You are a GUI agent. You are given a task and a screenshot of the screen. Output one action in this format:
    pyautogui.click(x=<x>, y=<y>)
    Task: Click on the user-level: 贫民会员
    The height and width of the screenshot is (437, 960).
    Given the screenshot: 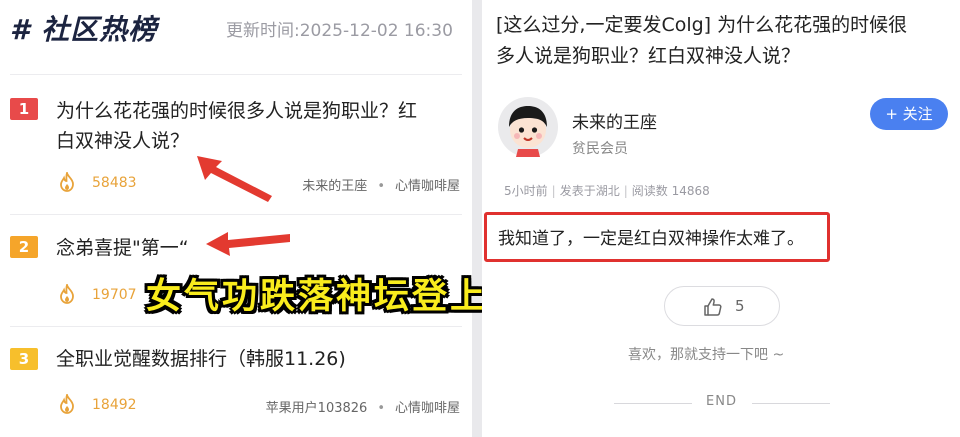 What is the action you would take?
    pyautogui.click(x=600, y=149)
    